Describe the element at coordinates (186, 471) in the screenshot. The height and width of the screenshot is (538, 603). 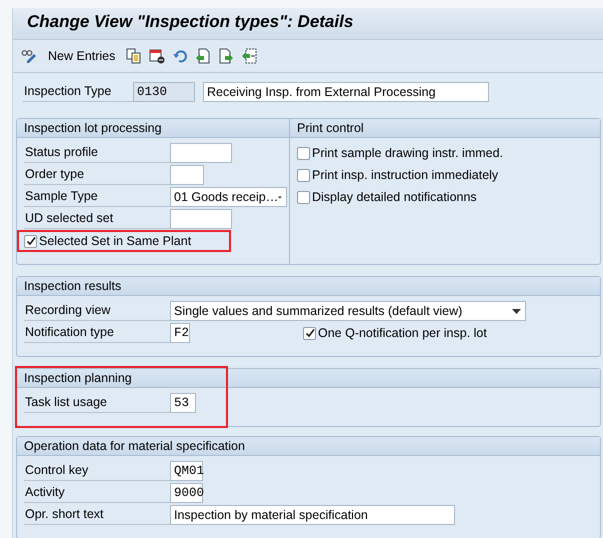
I see `input-field: QM01` at that location.